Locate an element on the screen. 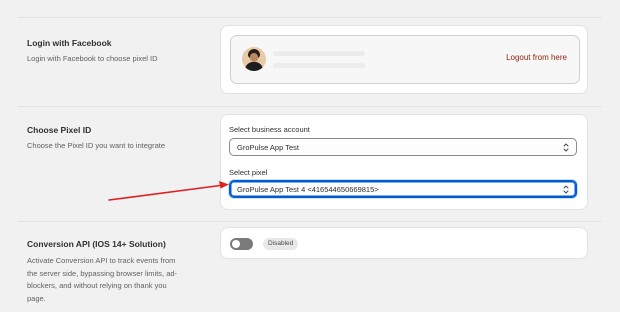 The height and width of the screenshot is (312, 620). business-account-value: GroPulse App Test is located at coordinates (268, 147).